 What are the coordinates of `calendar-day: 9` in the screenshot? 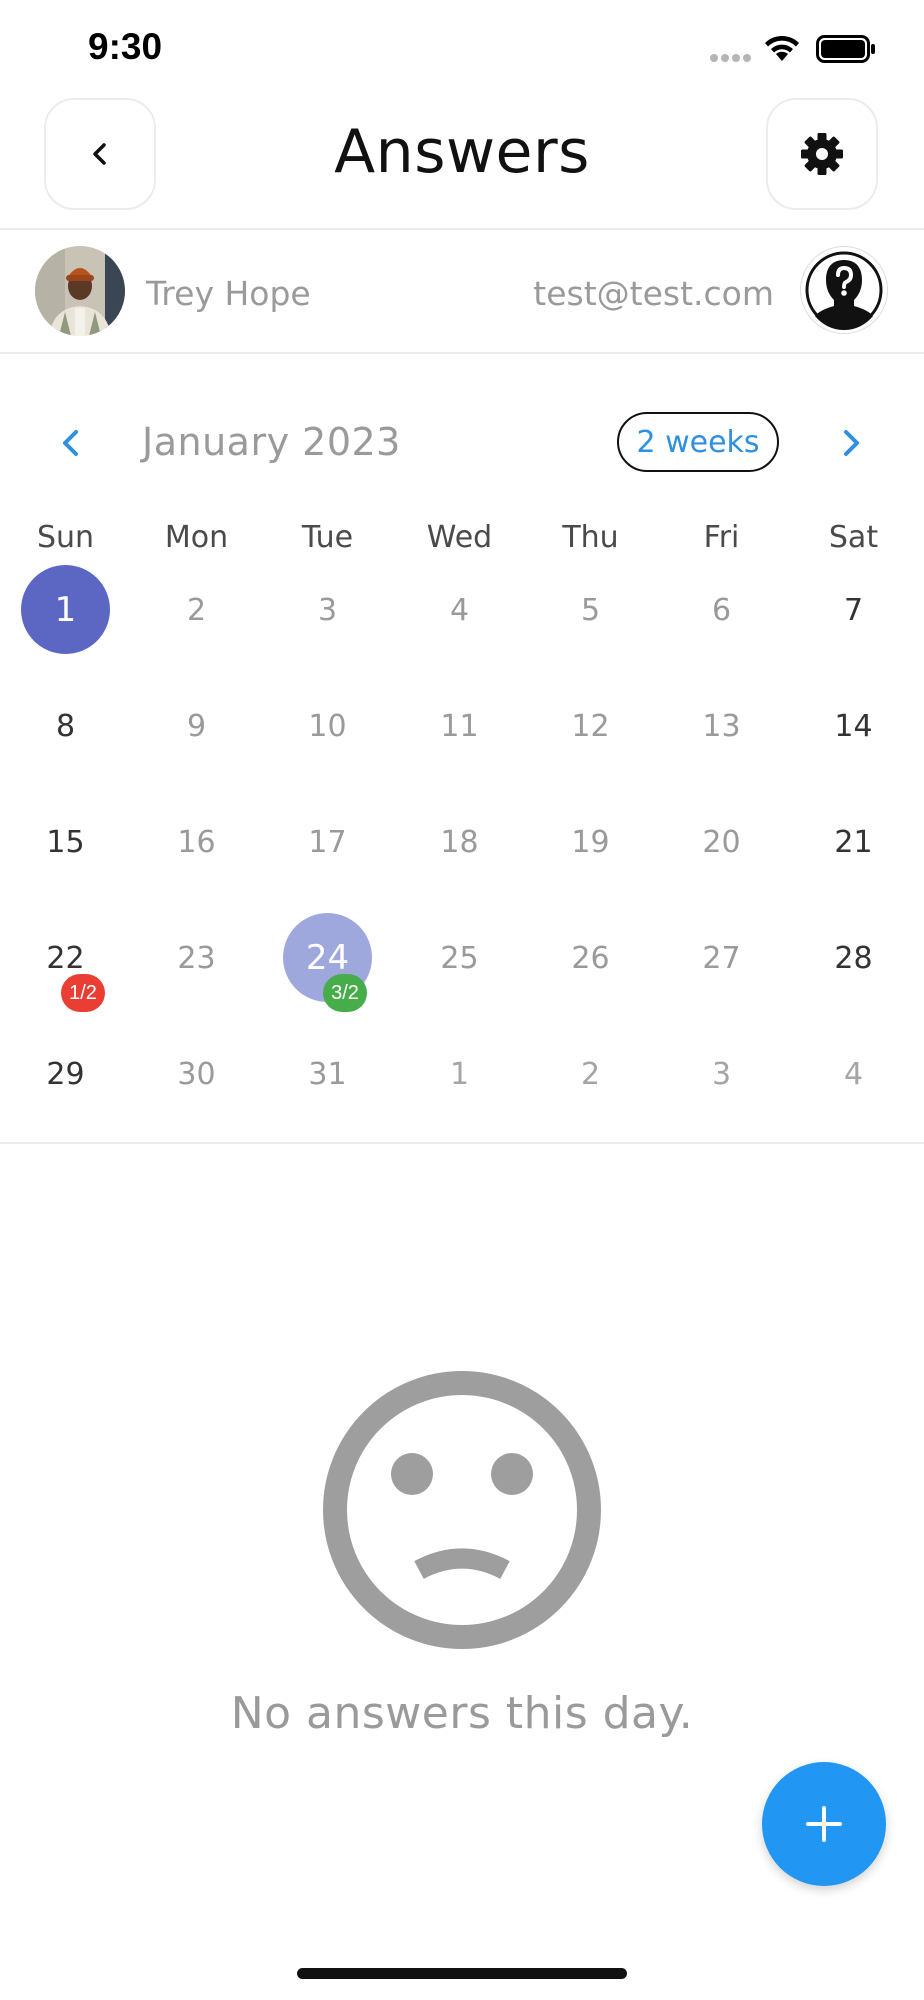 It's located at (196, 726).